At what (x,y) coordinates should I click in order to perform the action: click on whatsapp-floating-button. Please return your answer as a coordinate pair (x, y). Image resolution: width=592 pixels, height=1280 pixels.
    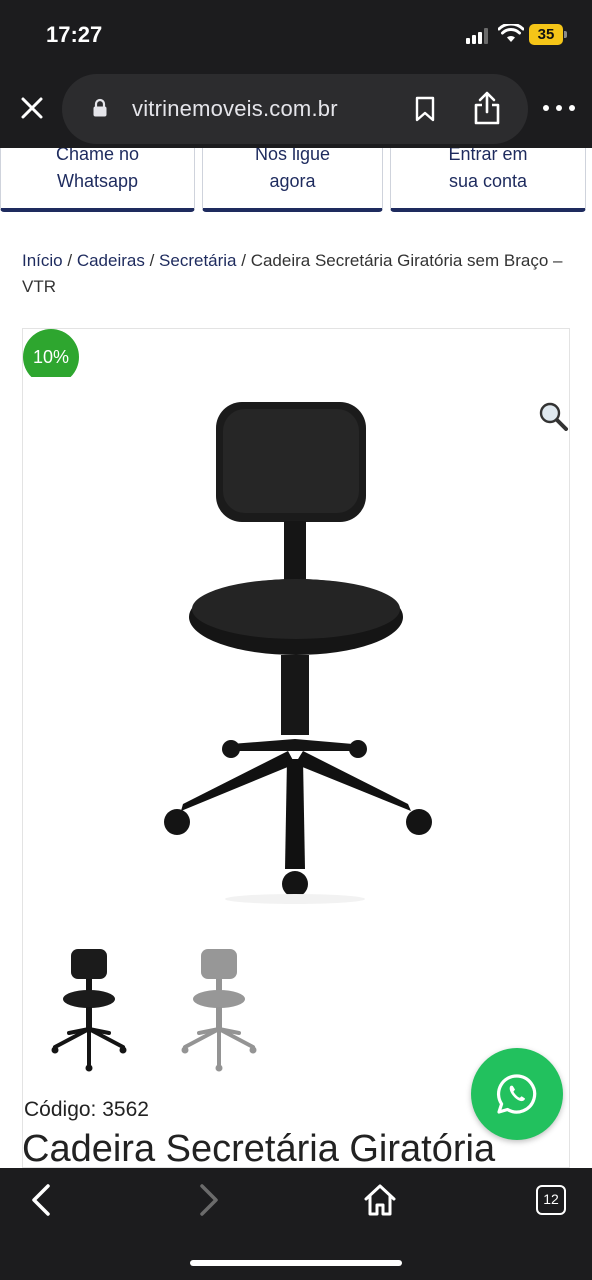
    Looking at the image, I should click on (517, 1094).